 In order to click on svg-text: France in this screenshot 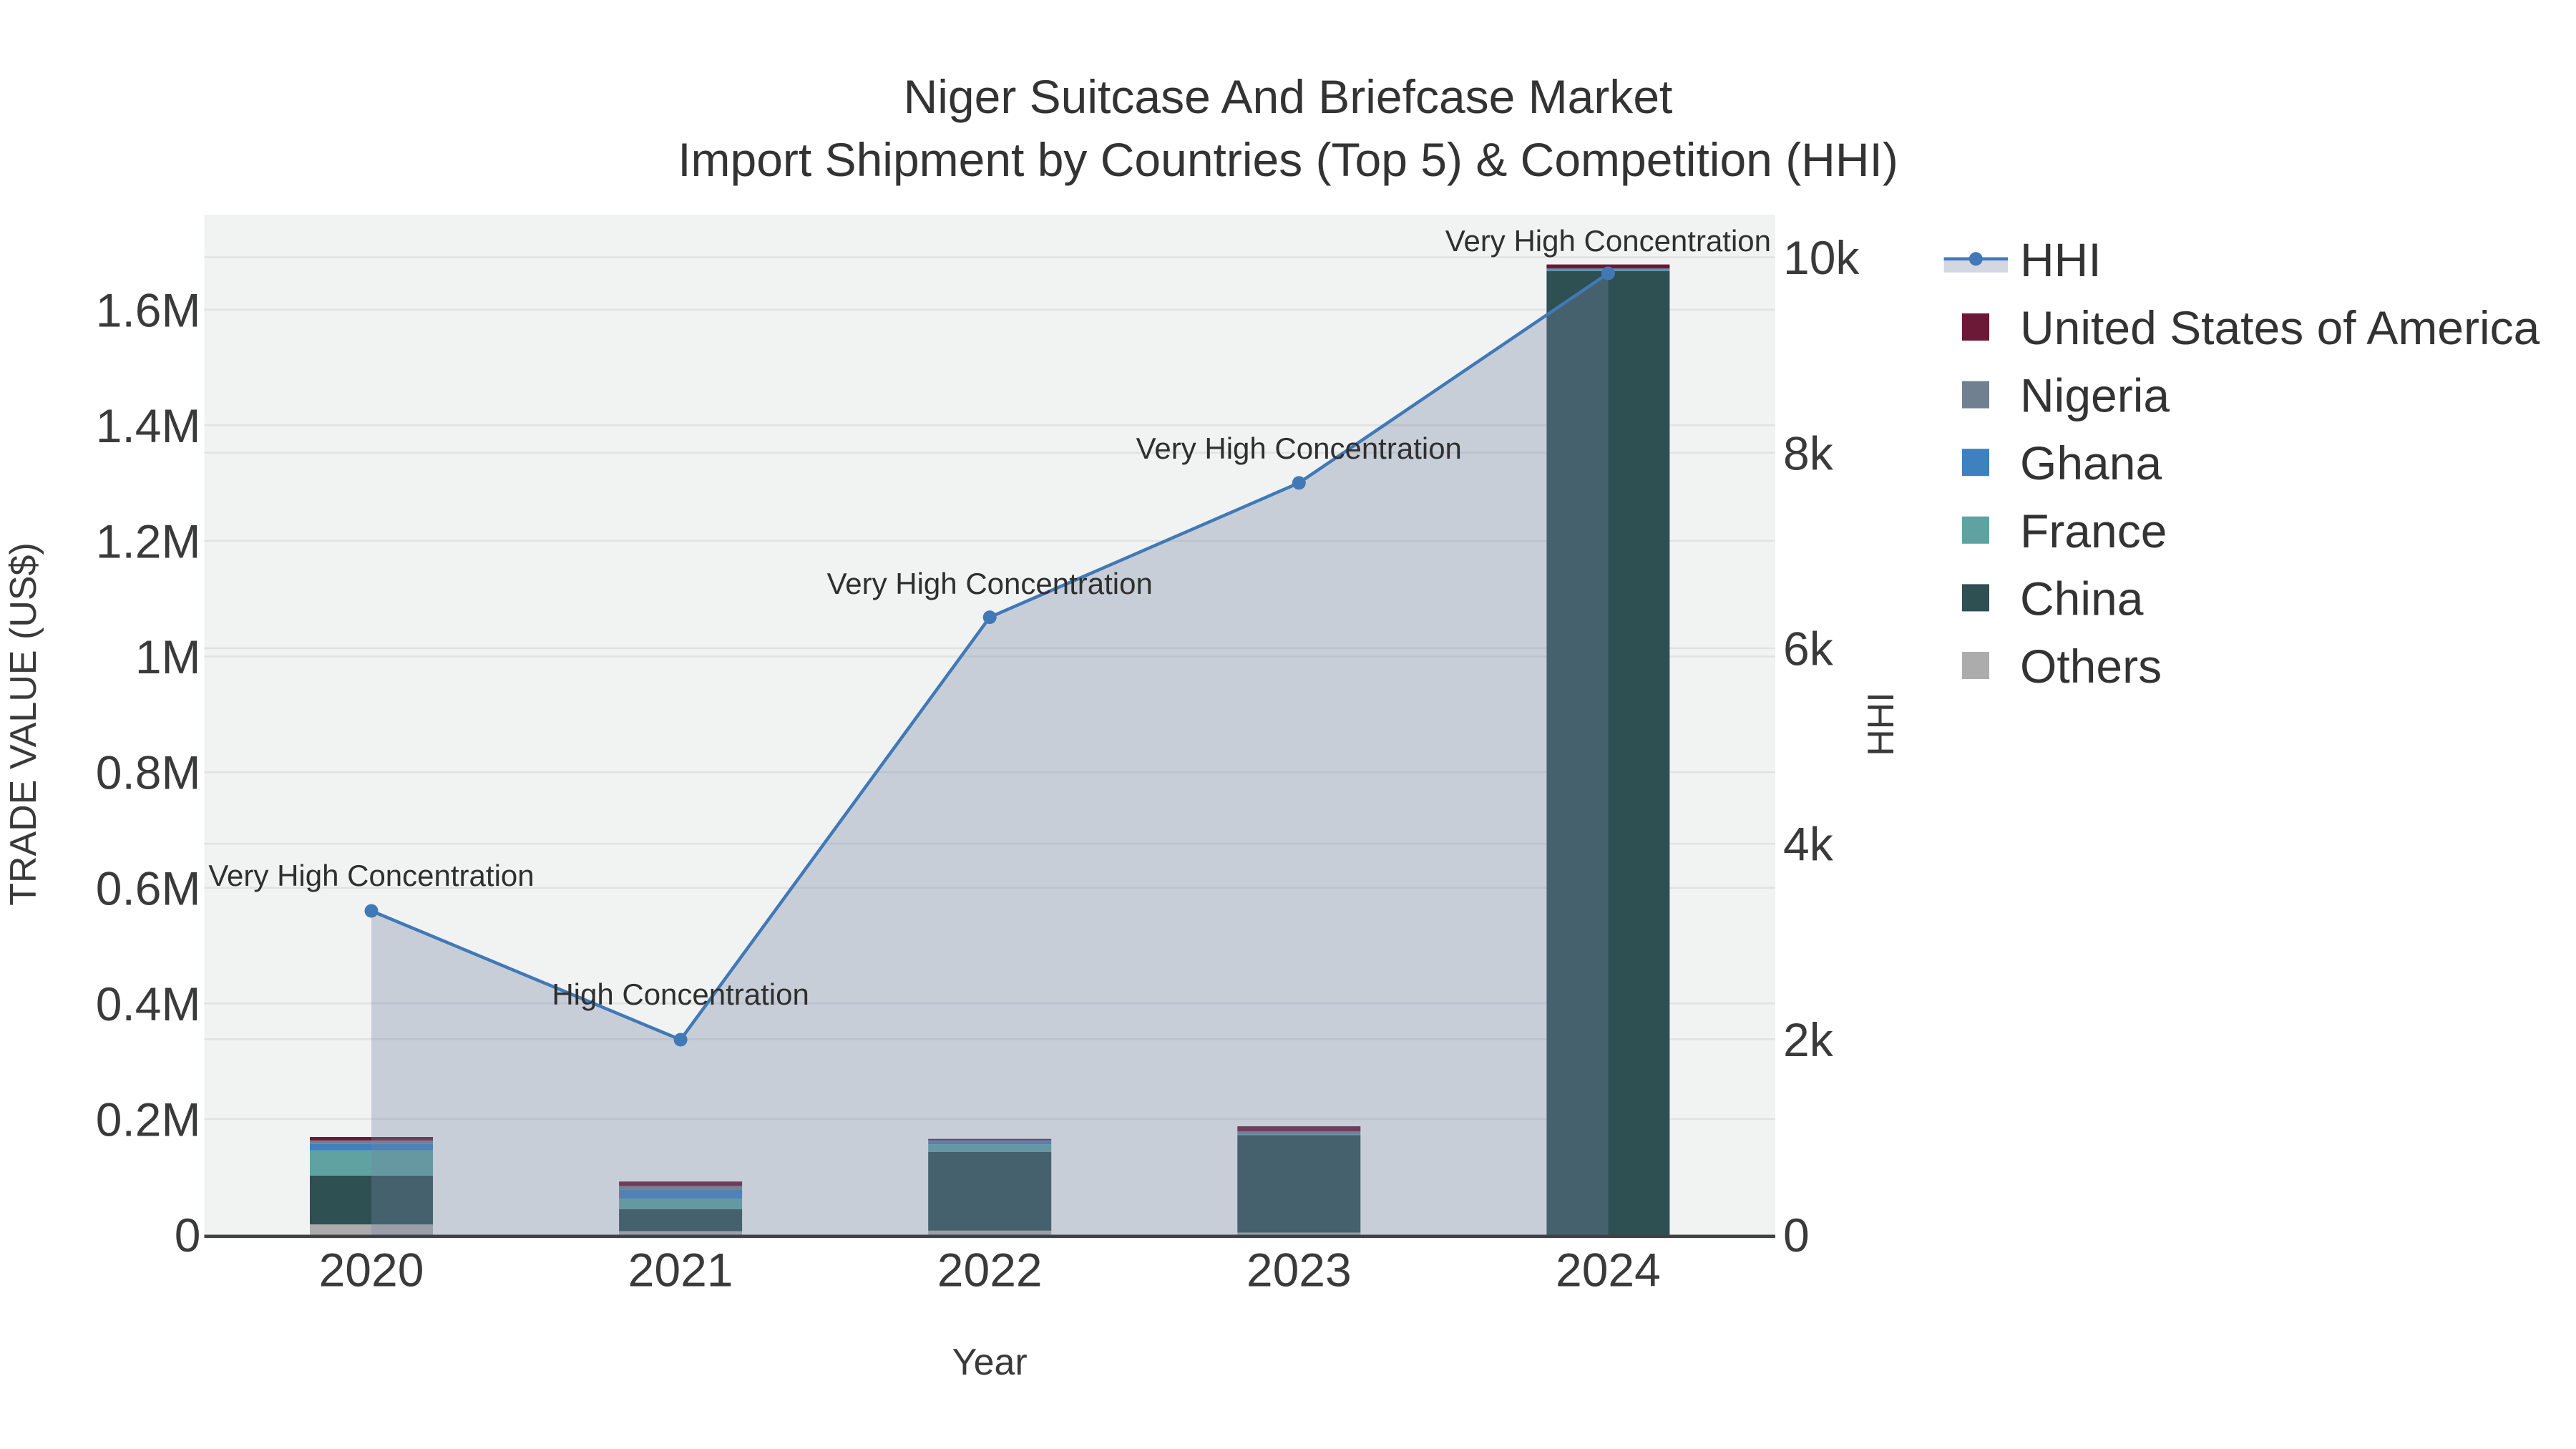, I will do `click(2093, 530)`.